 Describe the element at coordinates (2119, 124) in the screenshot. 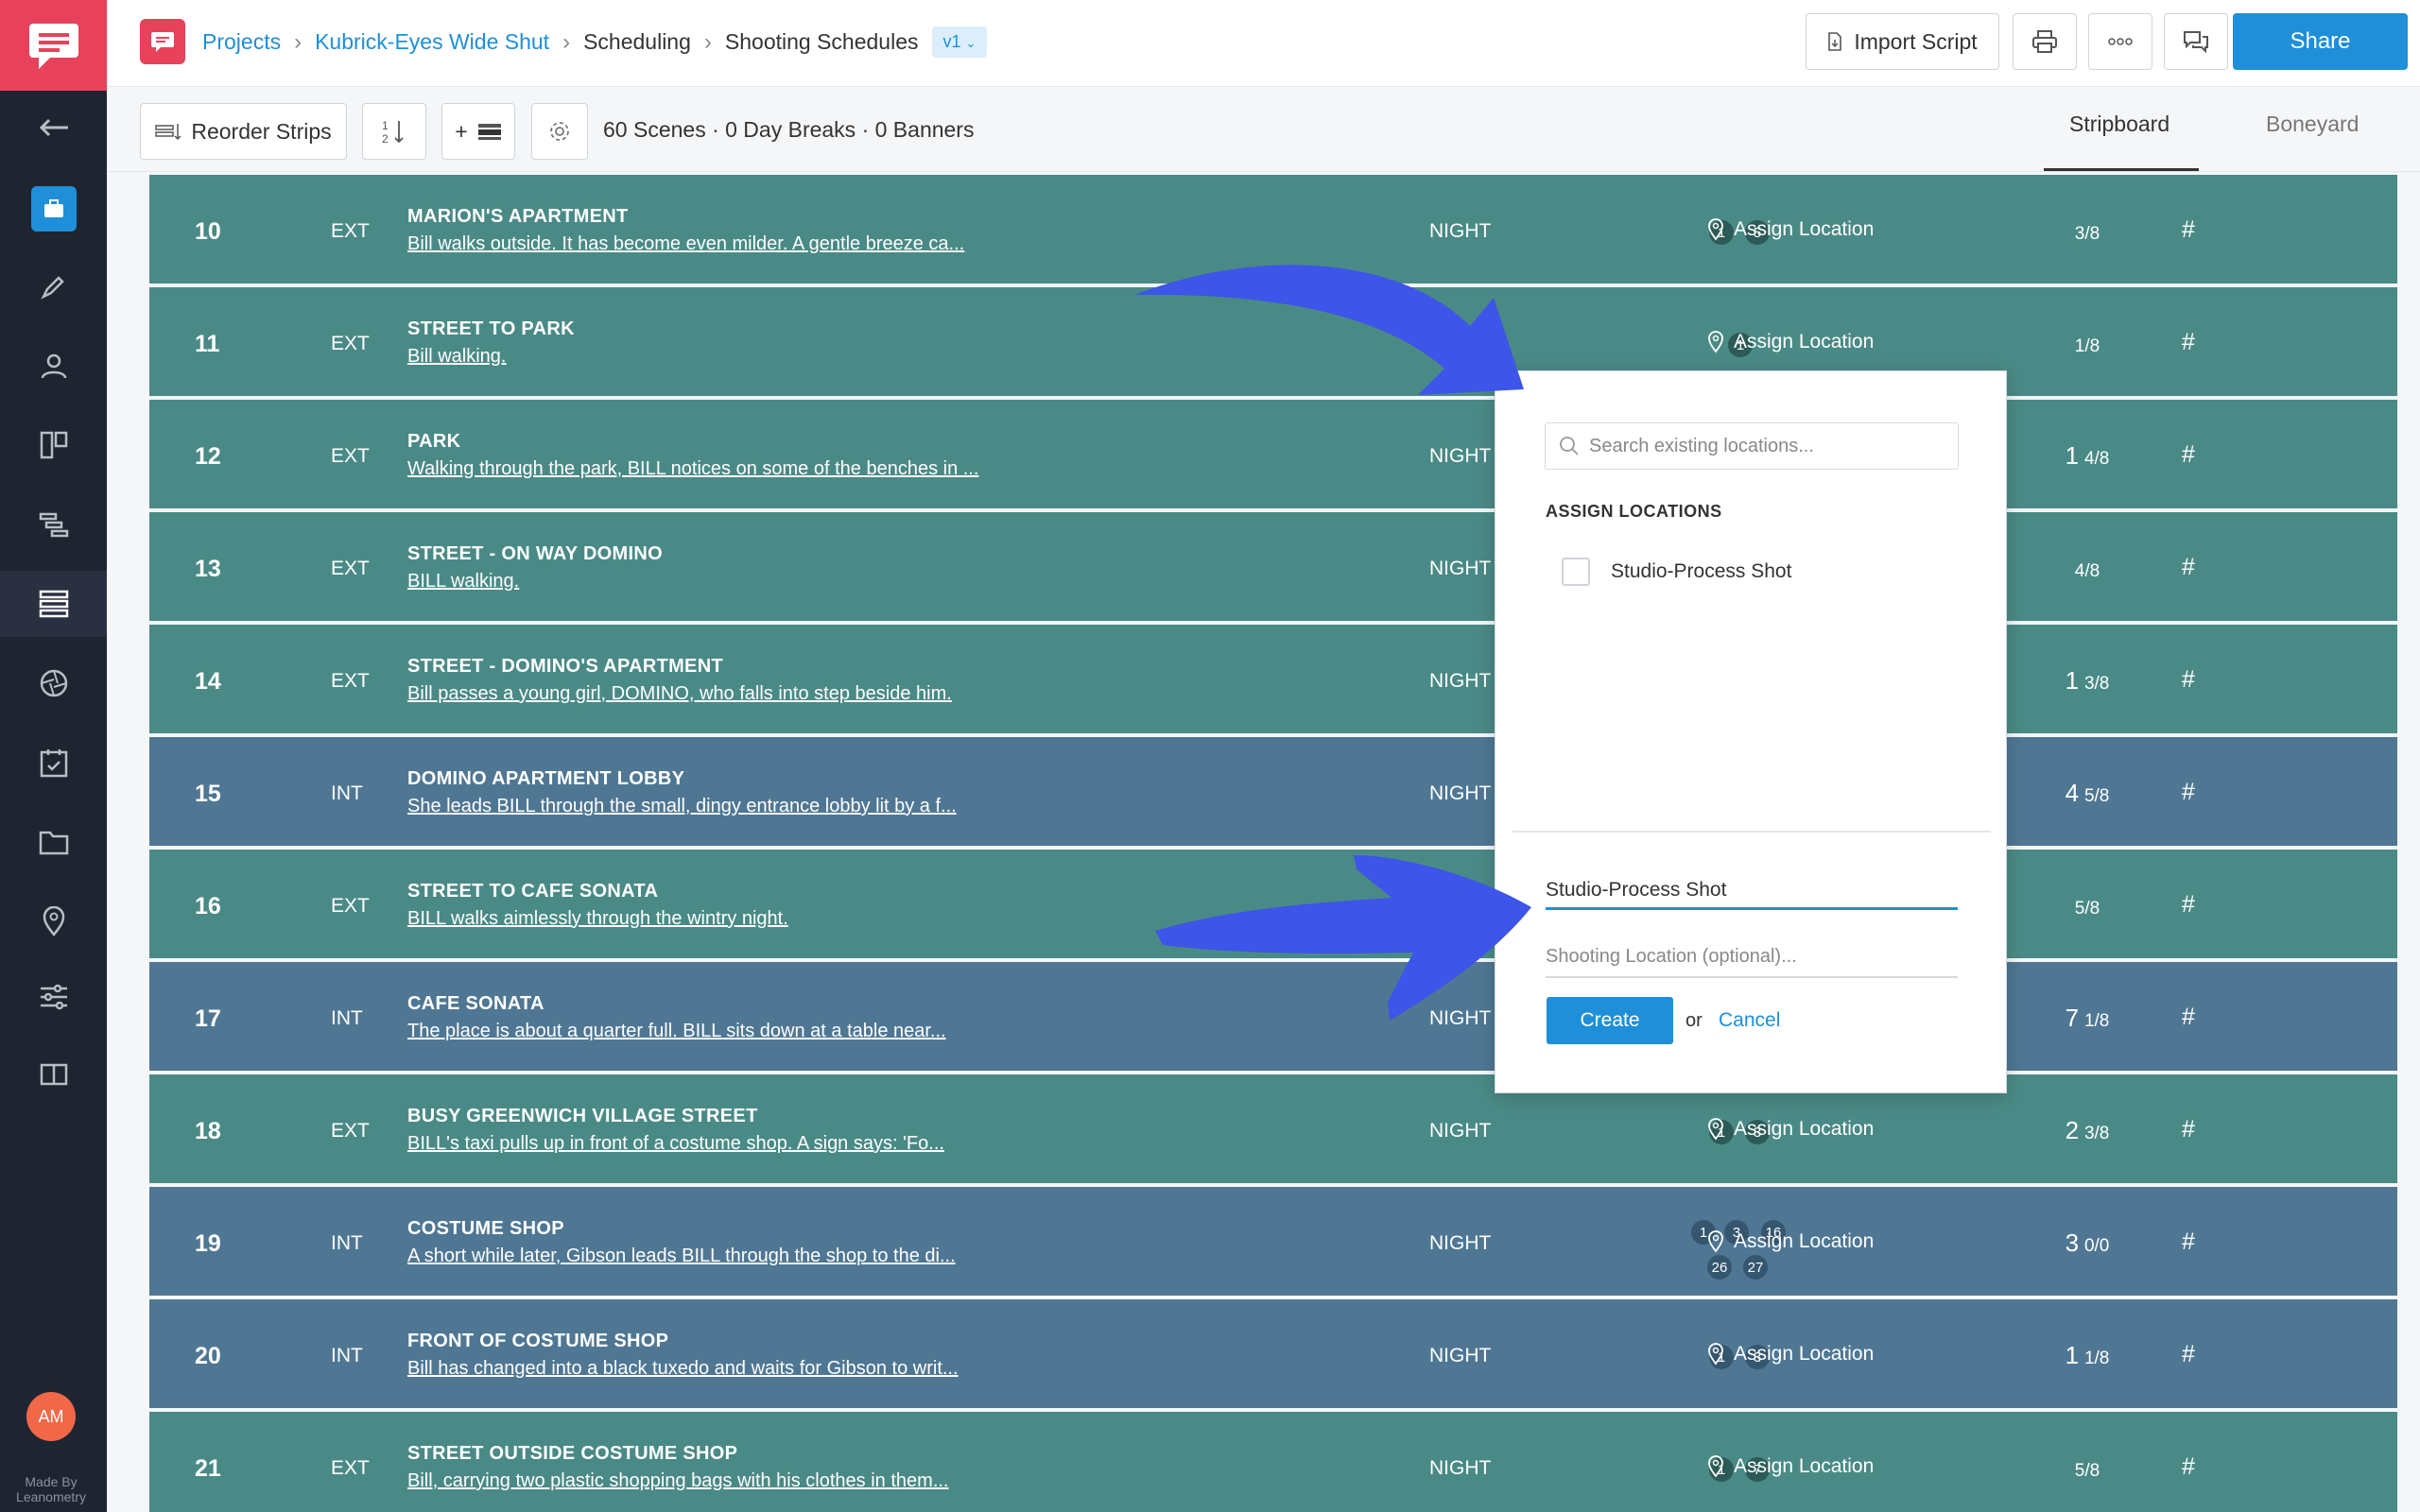

I see `tab-stripboard: Stripboard` at that location.